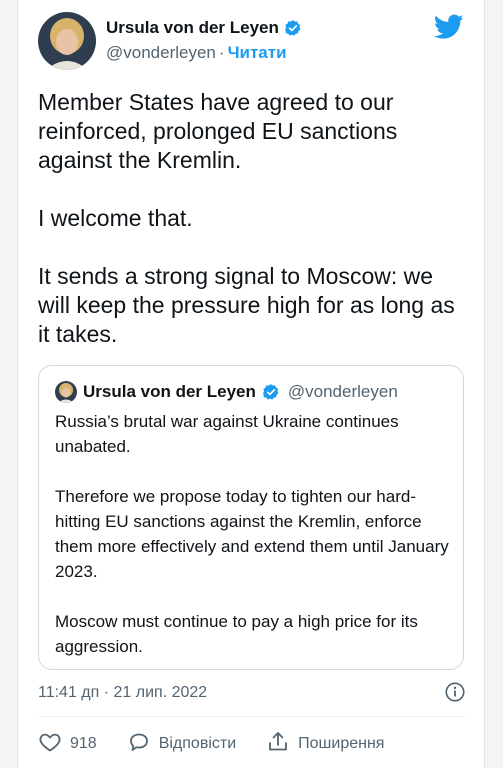  I want to click on reply-label: Відповісти, so click(197, 743).